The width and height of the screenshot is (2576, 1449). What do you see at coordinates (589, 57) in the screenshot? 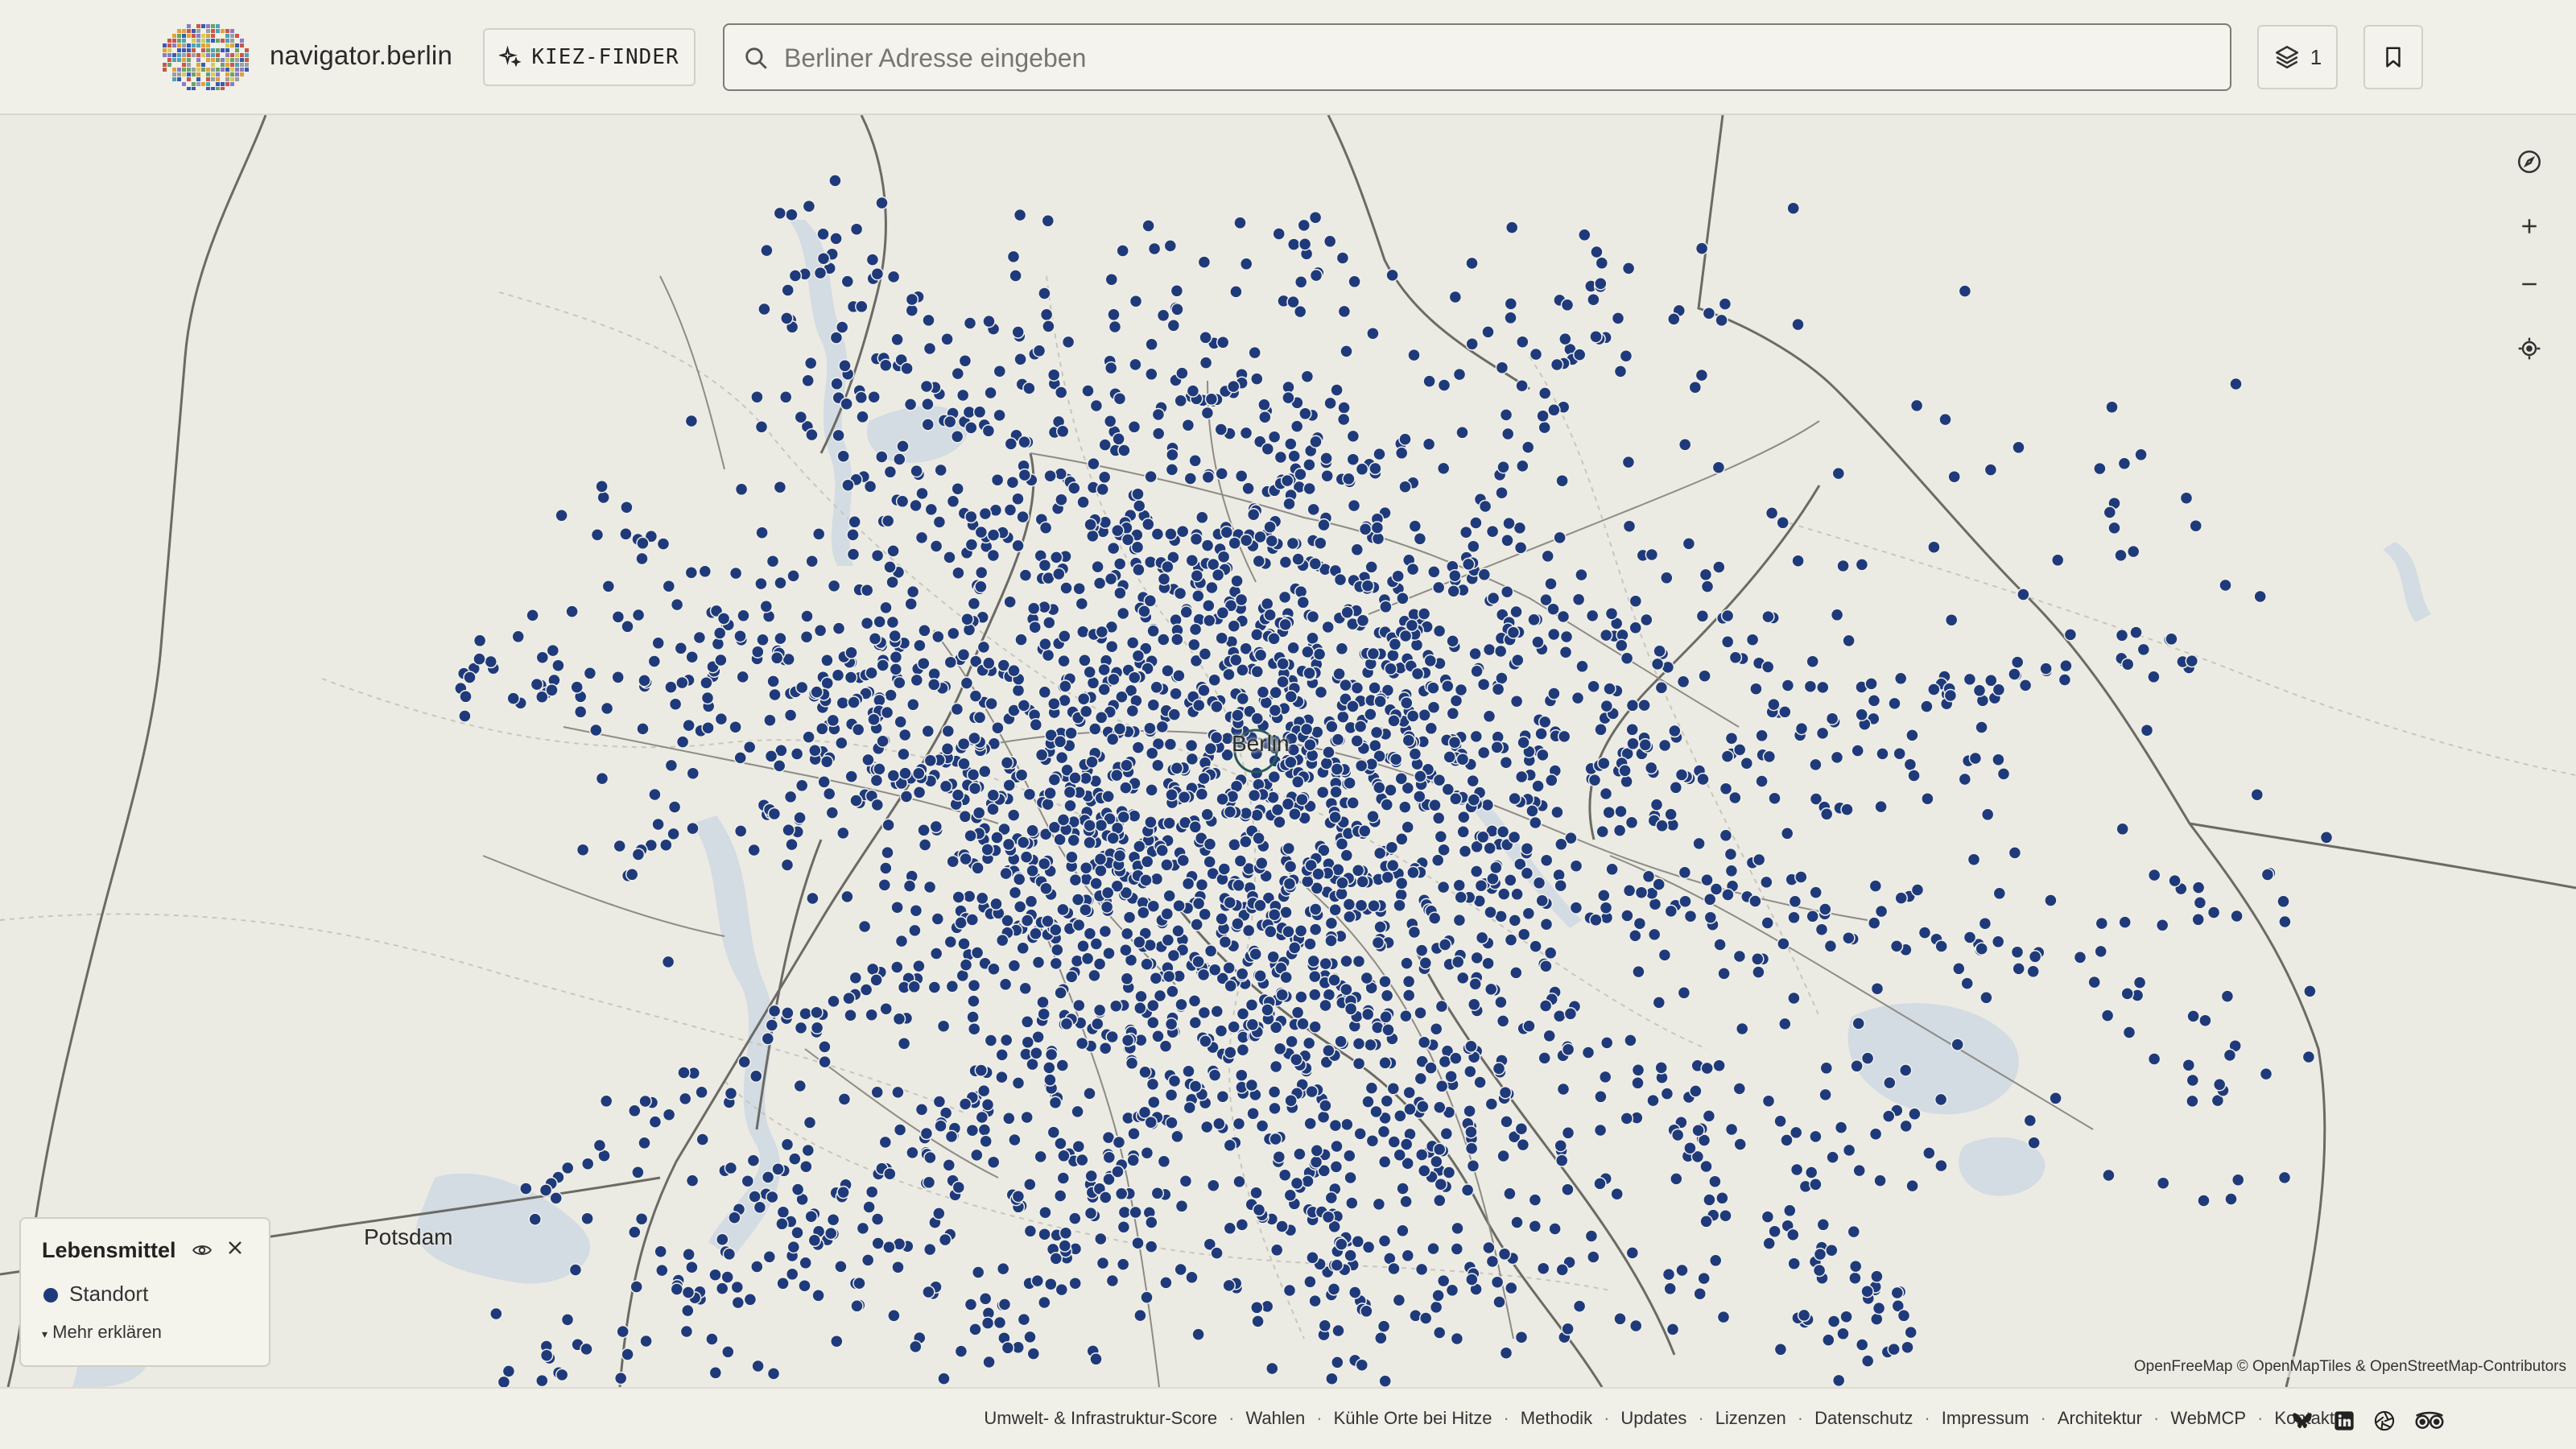
I see `kiez-finder-button: KIEZ-FINDER` at bounding box center [589, 57].